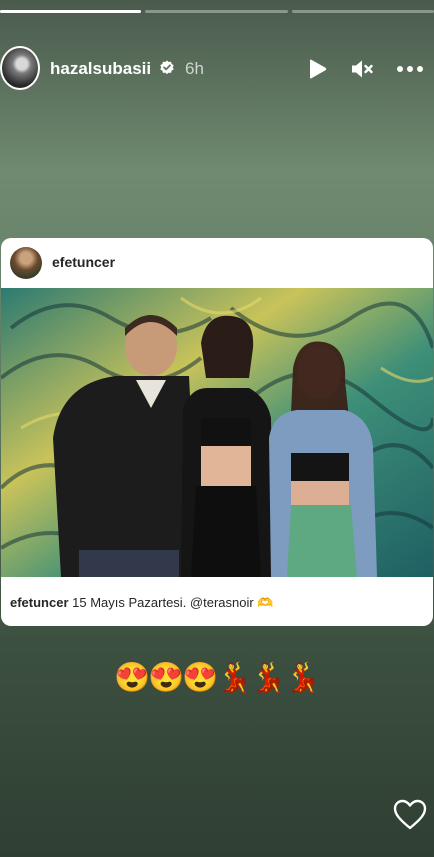 Image resolution: width=434 pixels, height=857 pixels. What do you see at coordinates (410, 69) in the screenshot?
I see `more-icon` at bounding box center [410, 69].